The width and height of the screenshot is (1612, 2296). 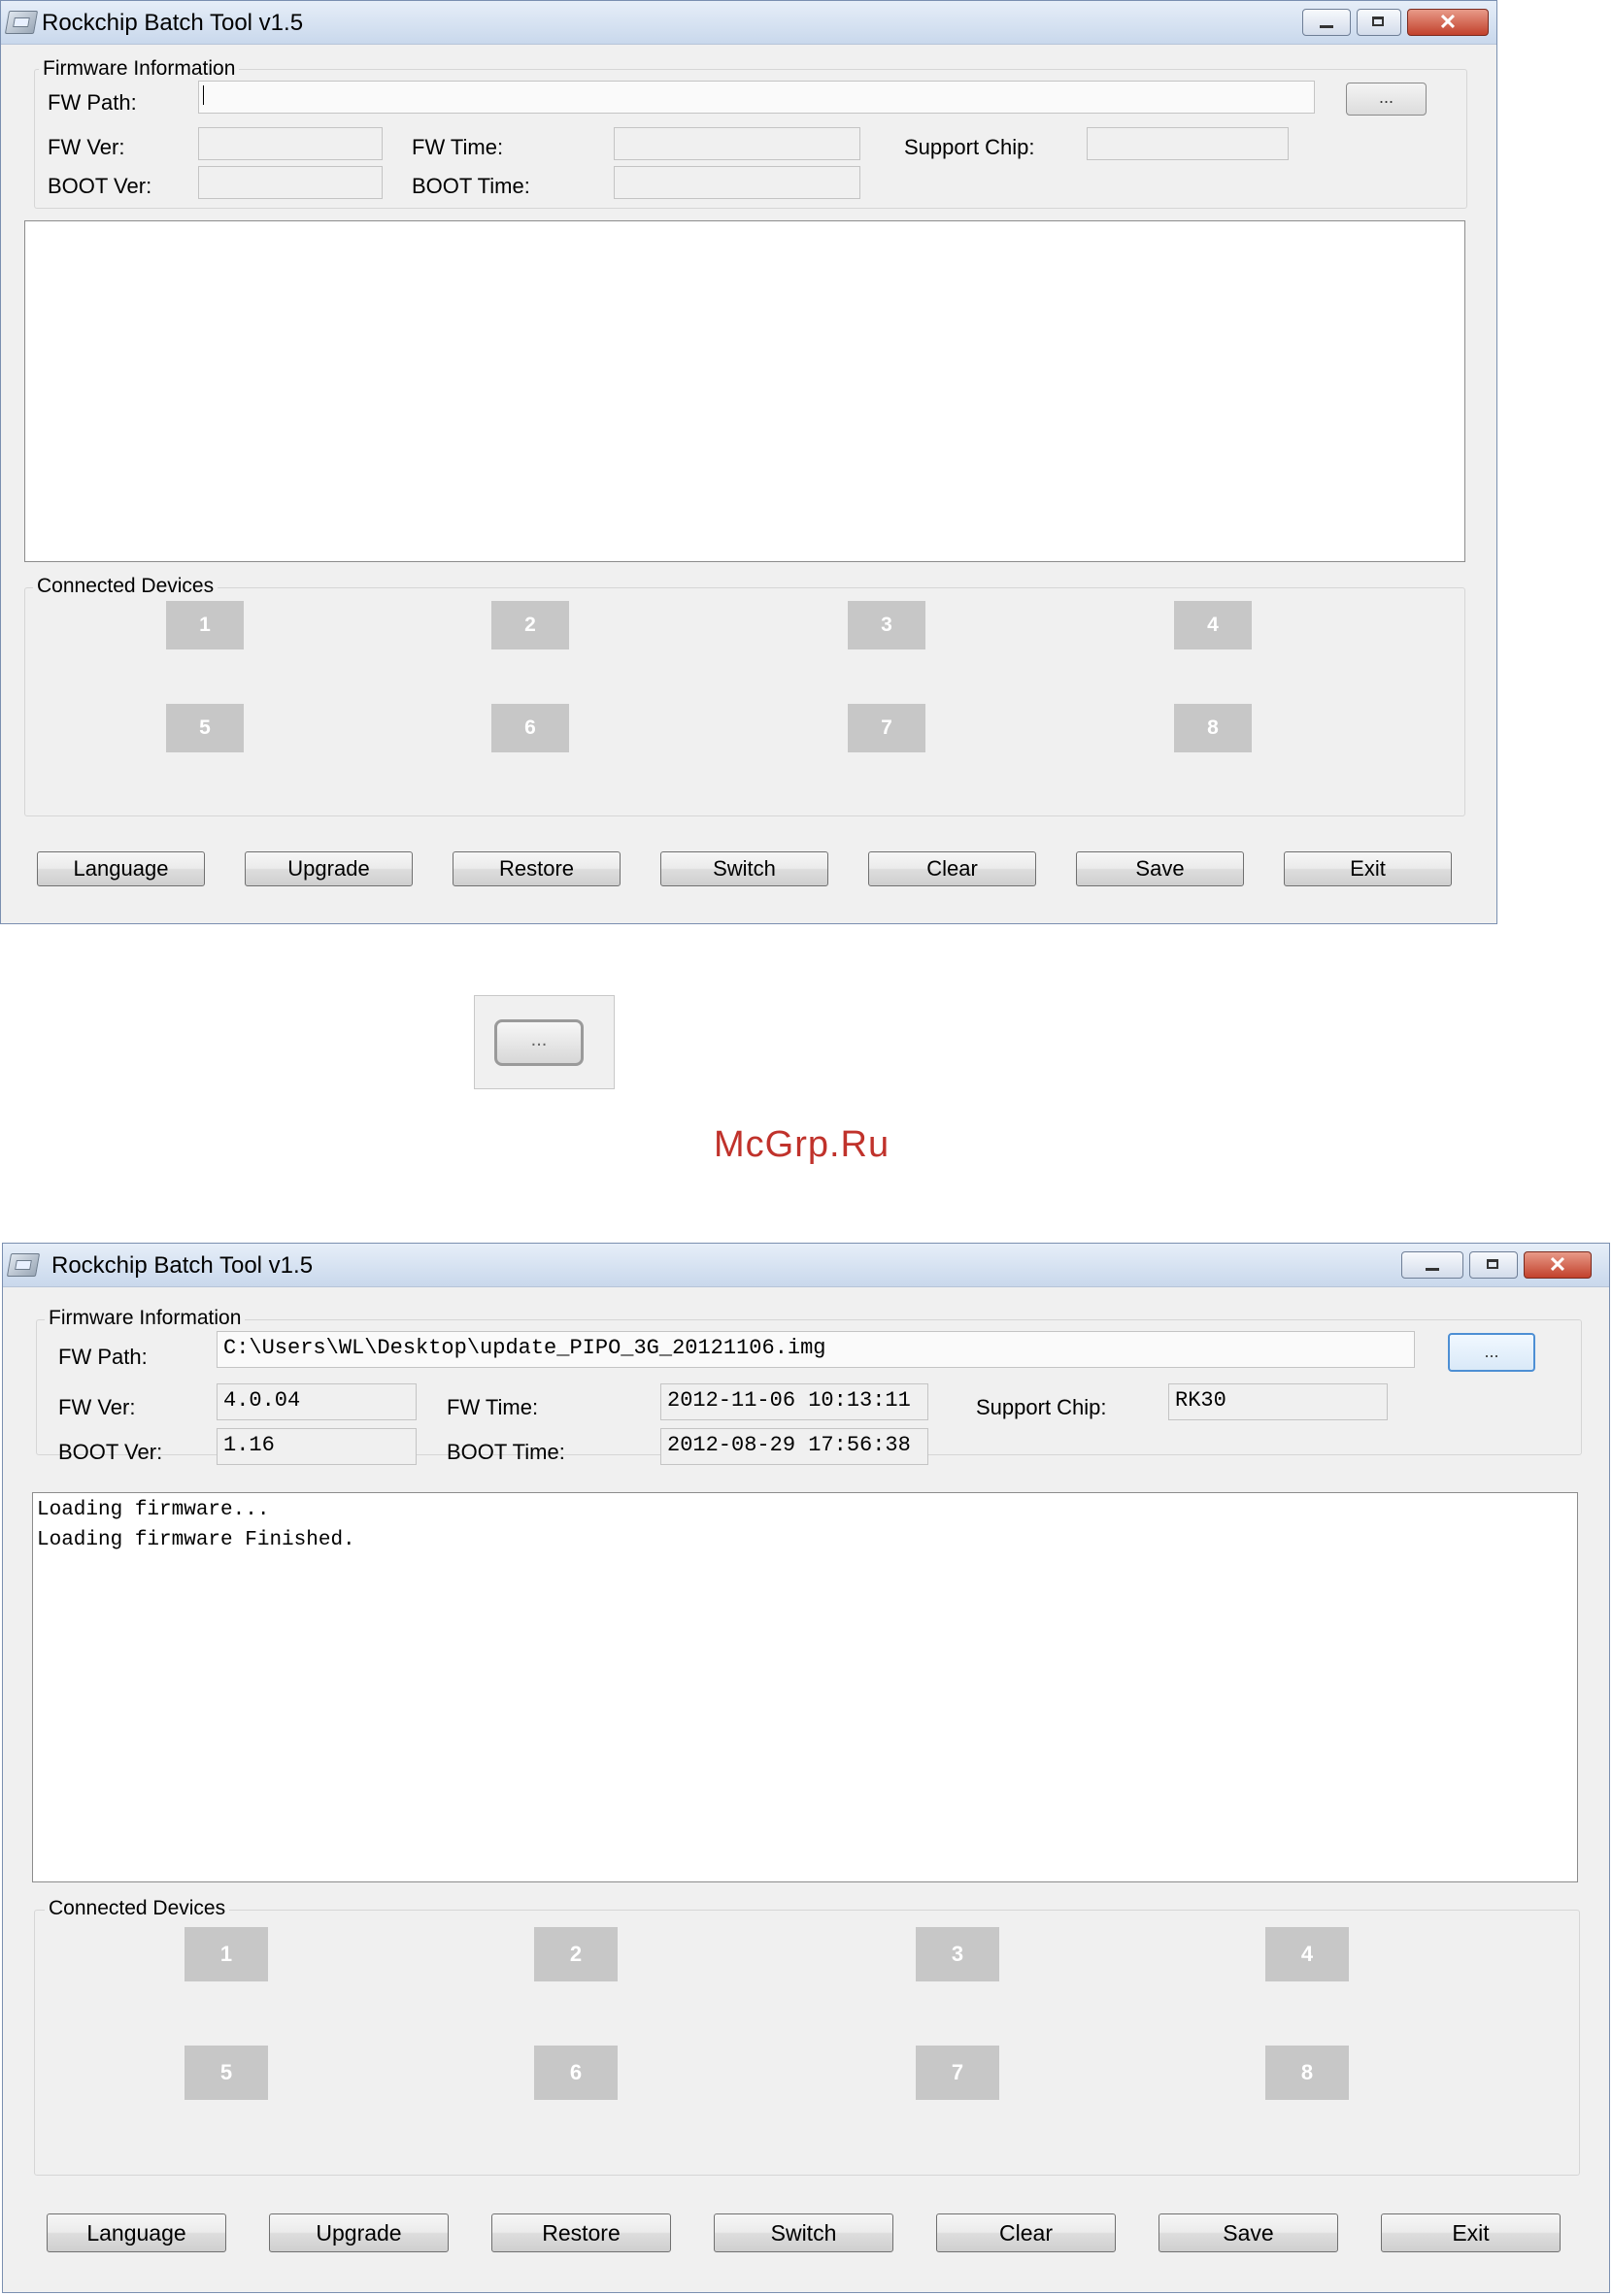 I want to click on support-chip-field: RK30, so click(x=1278, y=1401).